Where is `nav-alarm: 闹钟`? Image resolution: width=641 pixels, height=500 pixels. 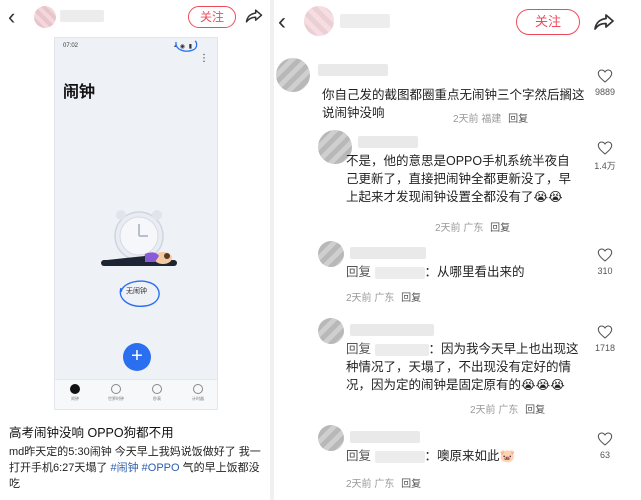
nav-alarm: 闹钟 is located at coordinates (75, 393).